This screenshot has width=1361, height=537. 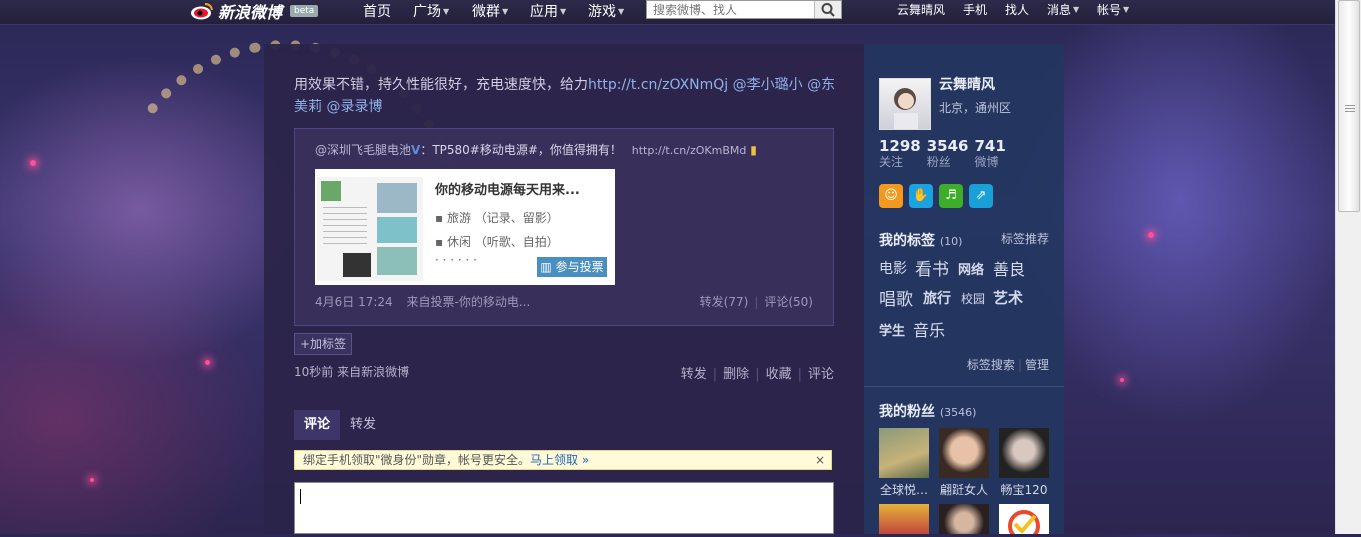 What do you see at coordinates (1017, 9) in the screenshot?
I see `nav-find-people: 找人` at bounding box center [1017, 9].